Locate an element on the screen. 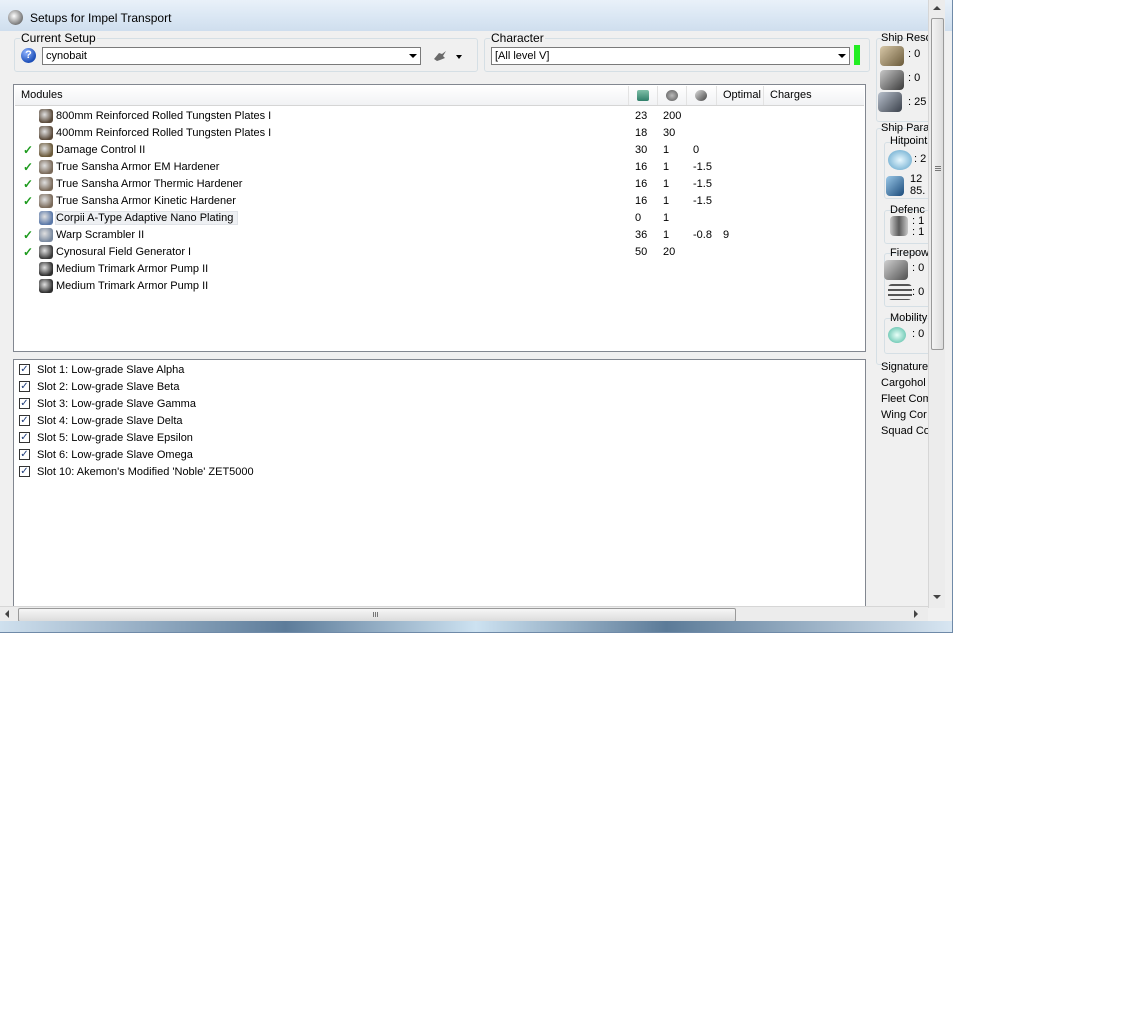 This screenshot has height=1034, width=1141. powergrid-icon is located at coordinates (672, 95).